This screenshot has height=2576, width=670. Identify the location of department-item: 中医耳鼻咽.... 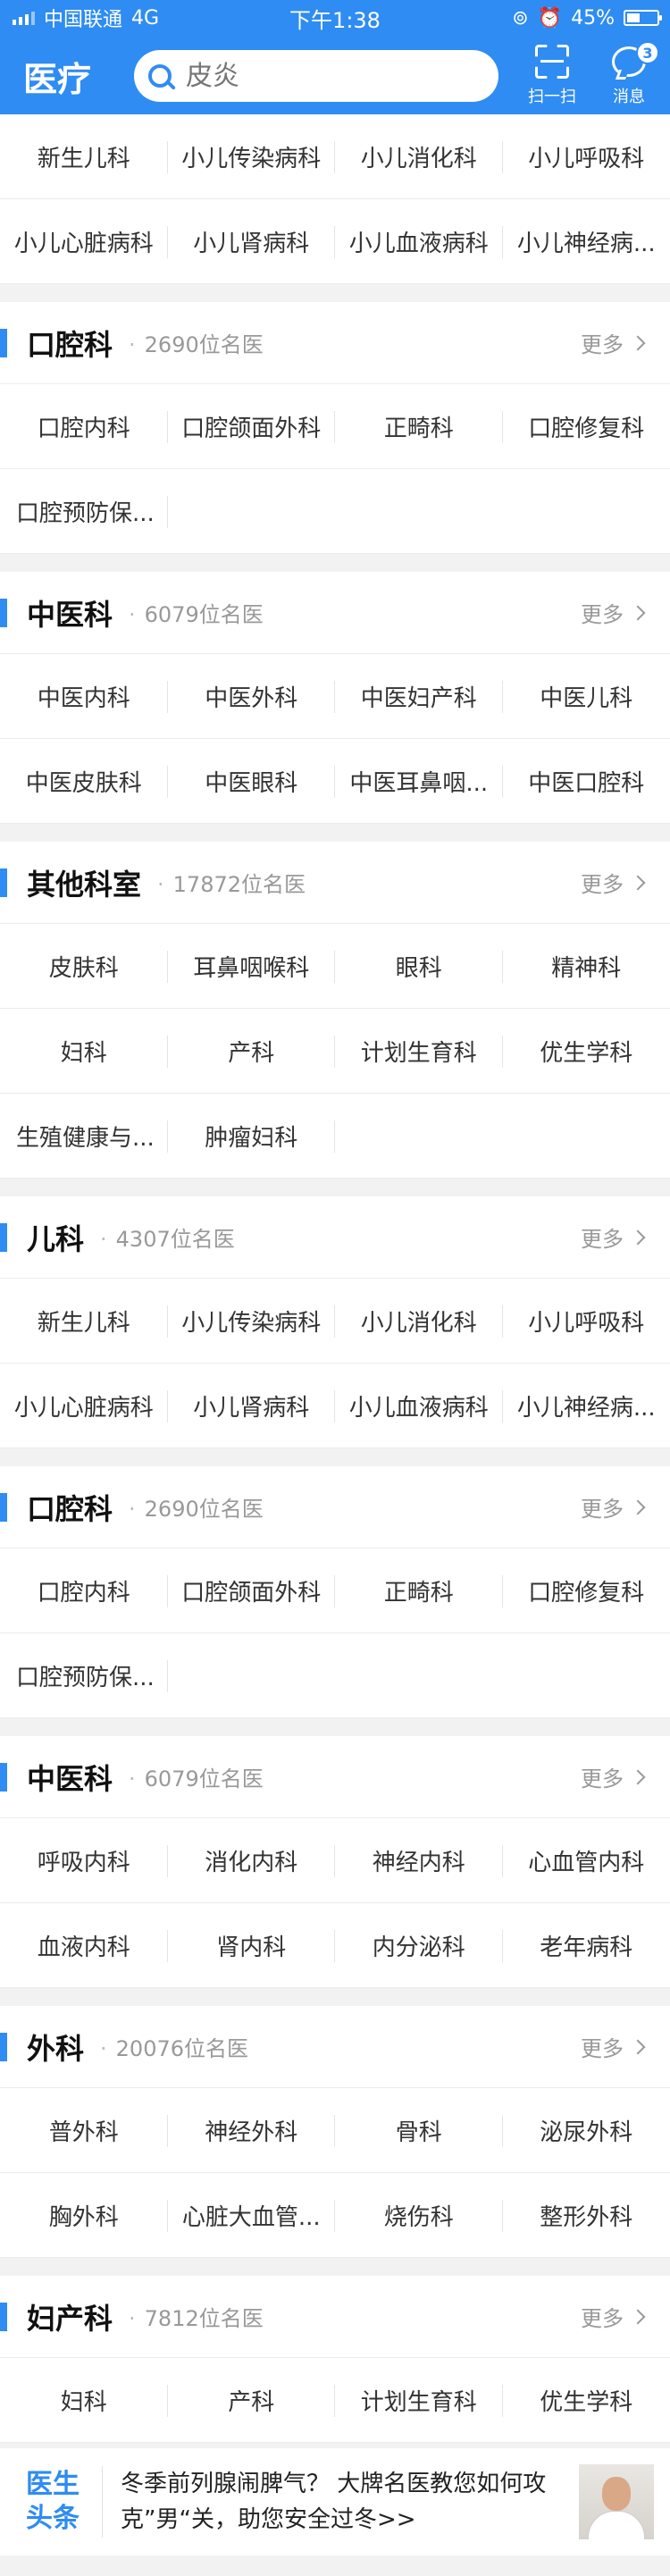
(419, 781).